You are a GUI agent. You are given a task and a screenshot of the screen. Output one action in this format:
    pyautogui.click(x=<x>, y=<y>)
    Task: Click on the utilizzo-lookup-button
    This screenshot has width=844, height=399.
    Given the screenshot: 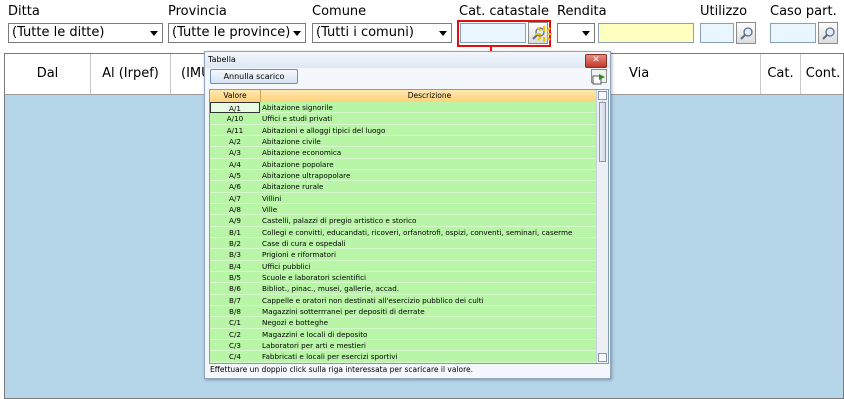 What is the action you would take?
    pyautogui.click(x=746, y=33)
    